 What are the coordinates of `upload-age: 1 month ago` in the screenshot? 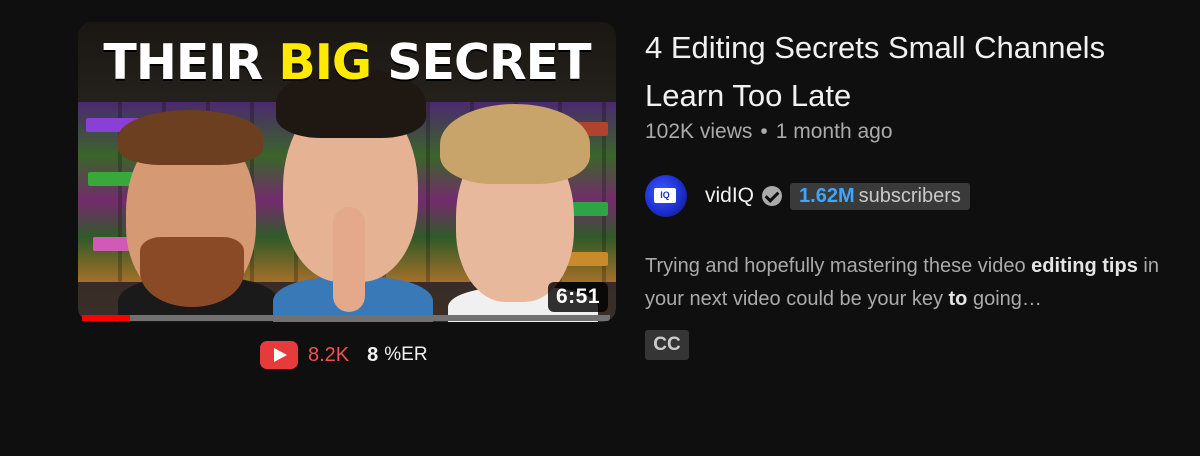 It's located at (834, 131).